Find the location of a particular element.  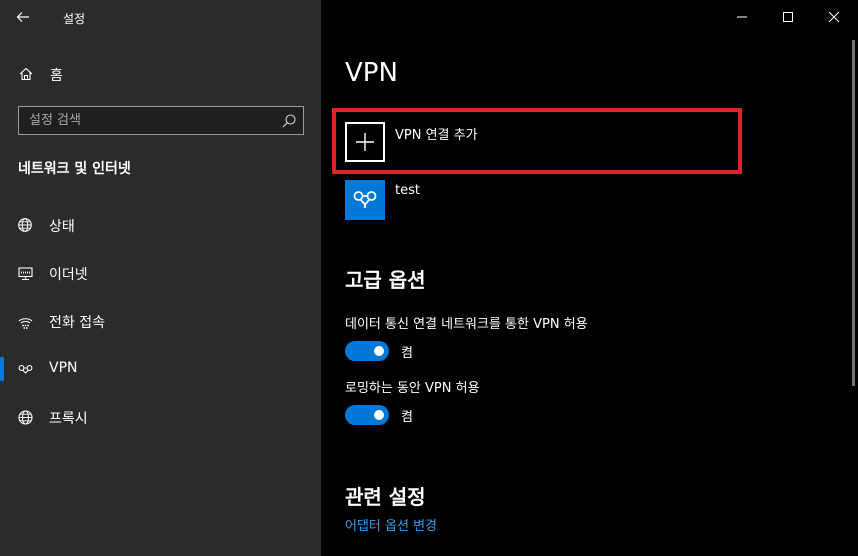

active-indicator is located at coordinates (2, 369).